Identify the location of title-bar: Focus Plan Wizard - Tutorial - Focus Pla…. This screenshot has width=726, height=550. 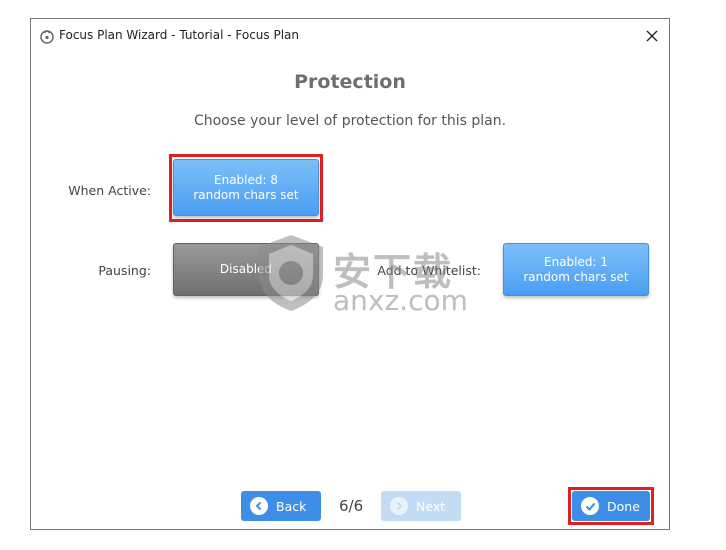
(350, 36).